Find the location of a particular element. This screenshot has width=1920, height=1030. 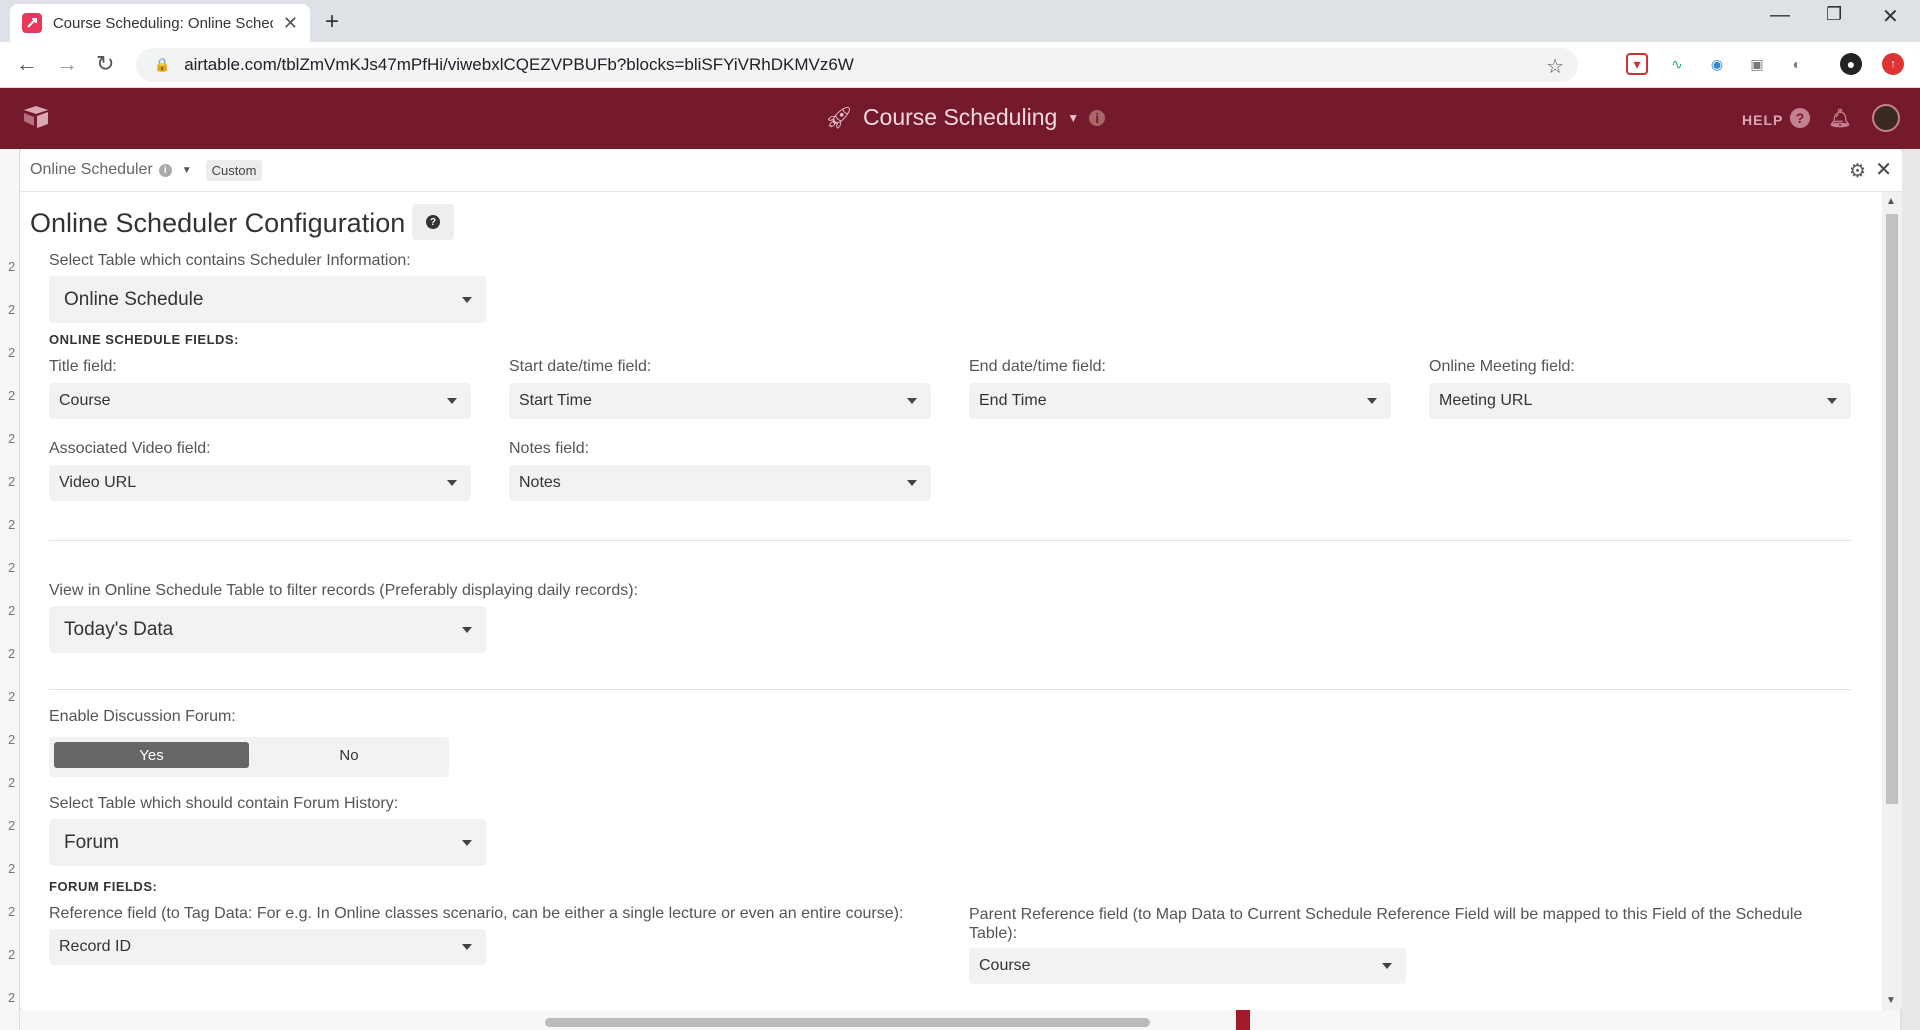

profile-icon: ● is located at coordinates (1851, 64).